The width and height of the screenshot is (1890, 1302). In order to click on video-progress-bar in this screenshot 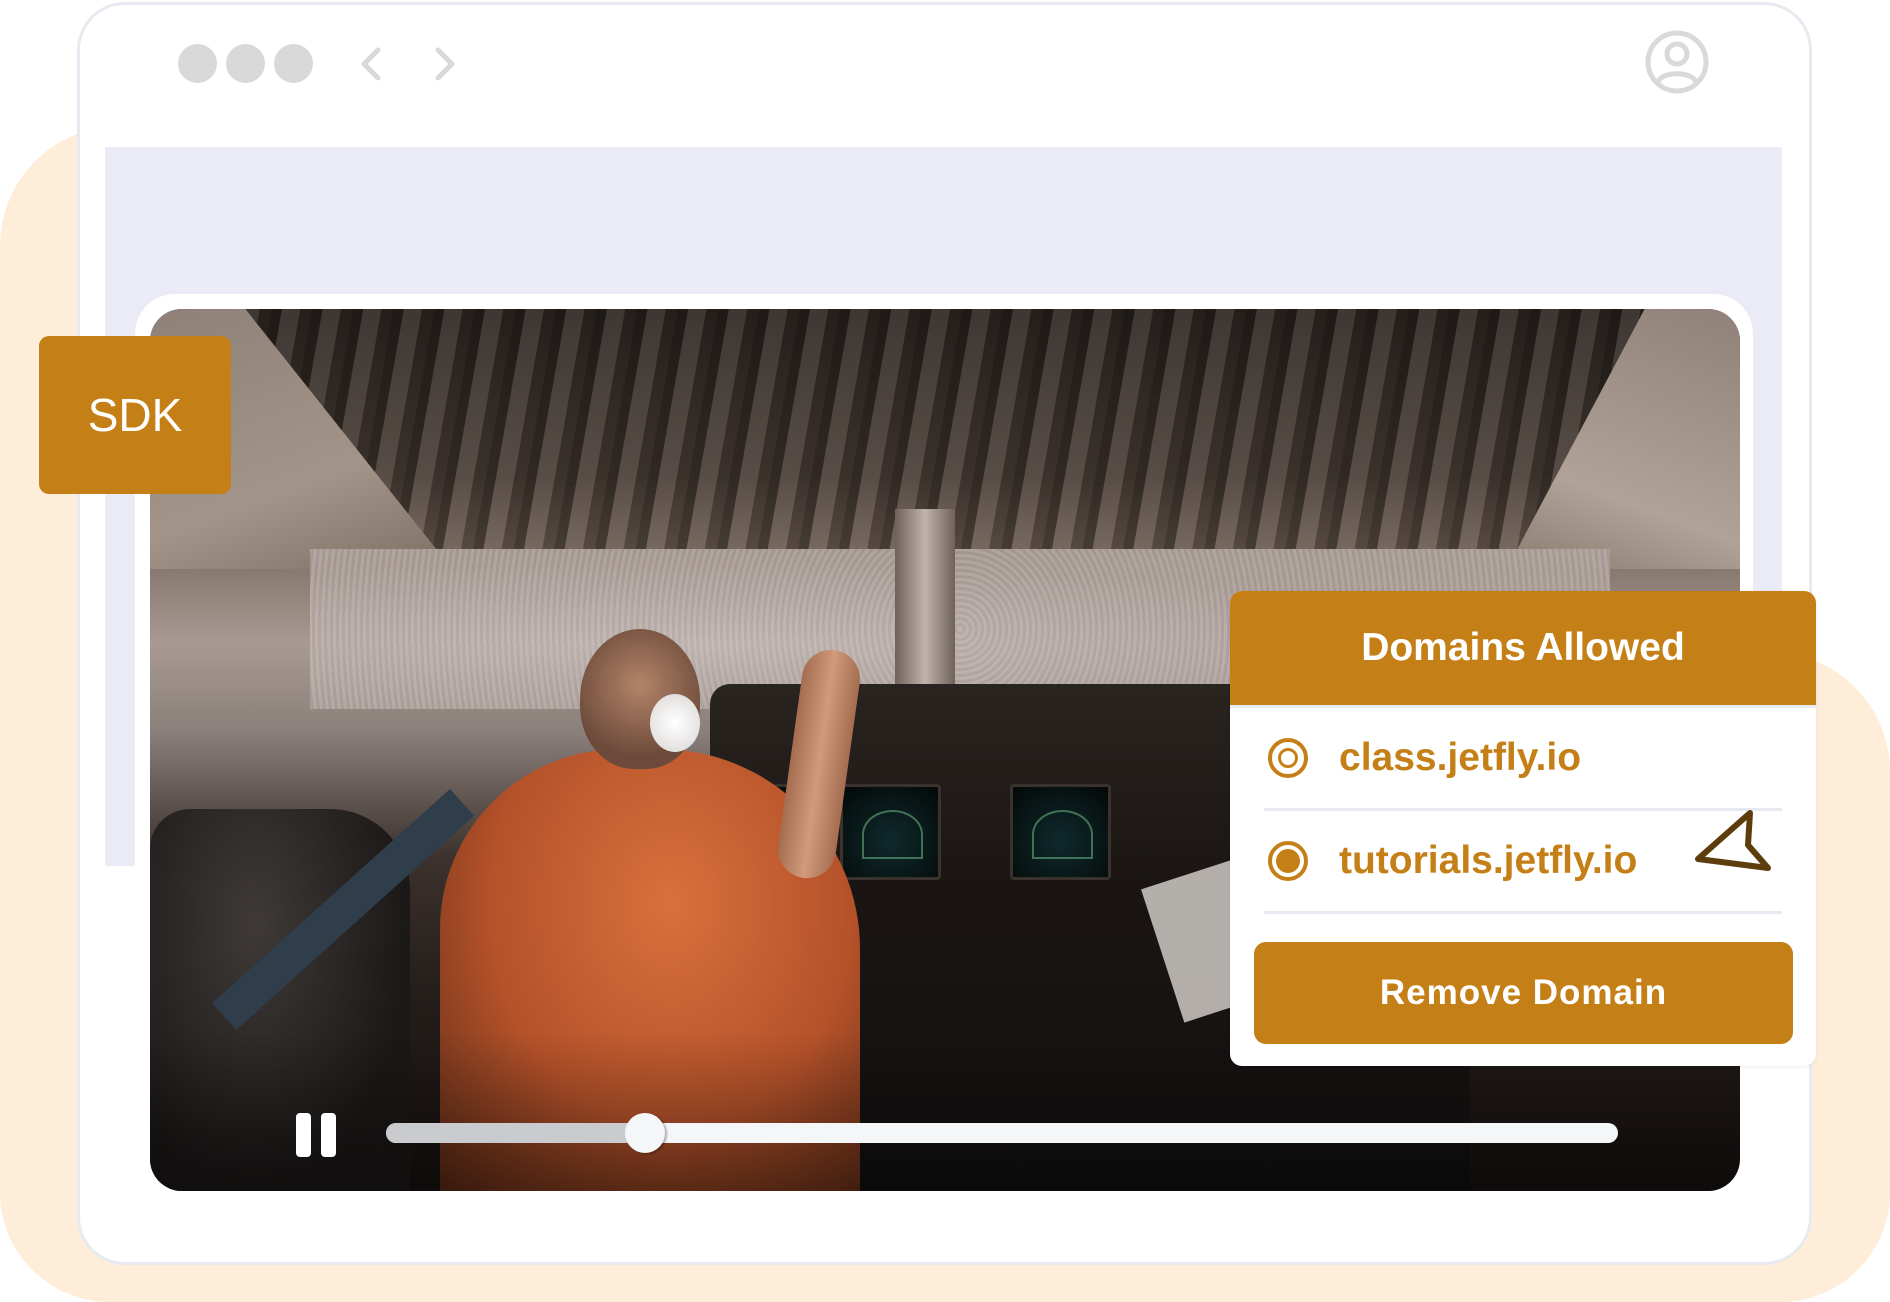, I will do `click(1002, 1133)`.